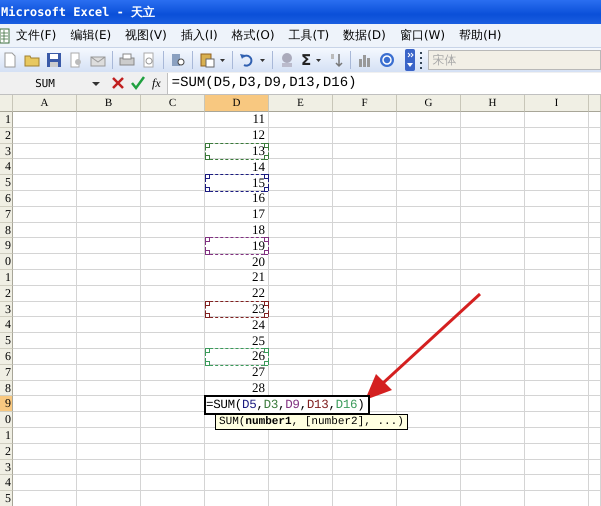 The width and height of the screenshot is (601, 506). What do you see at coordinates (199, 35) in the screenshot?
I see `menu-item: 插入(I)` at bounding box center [199, 35].